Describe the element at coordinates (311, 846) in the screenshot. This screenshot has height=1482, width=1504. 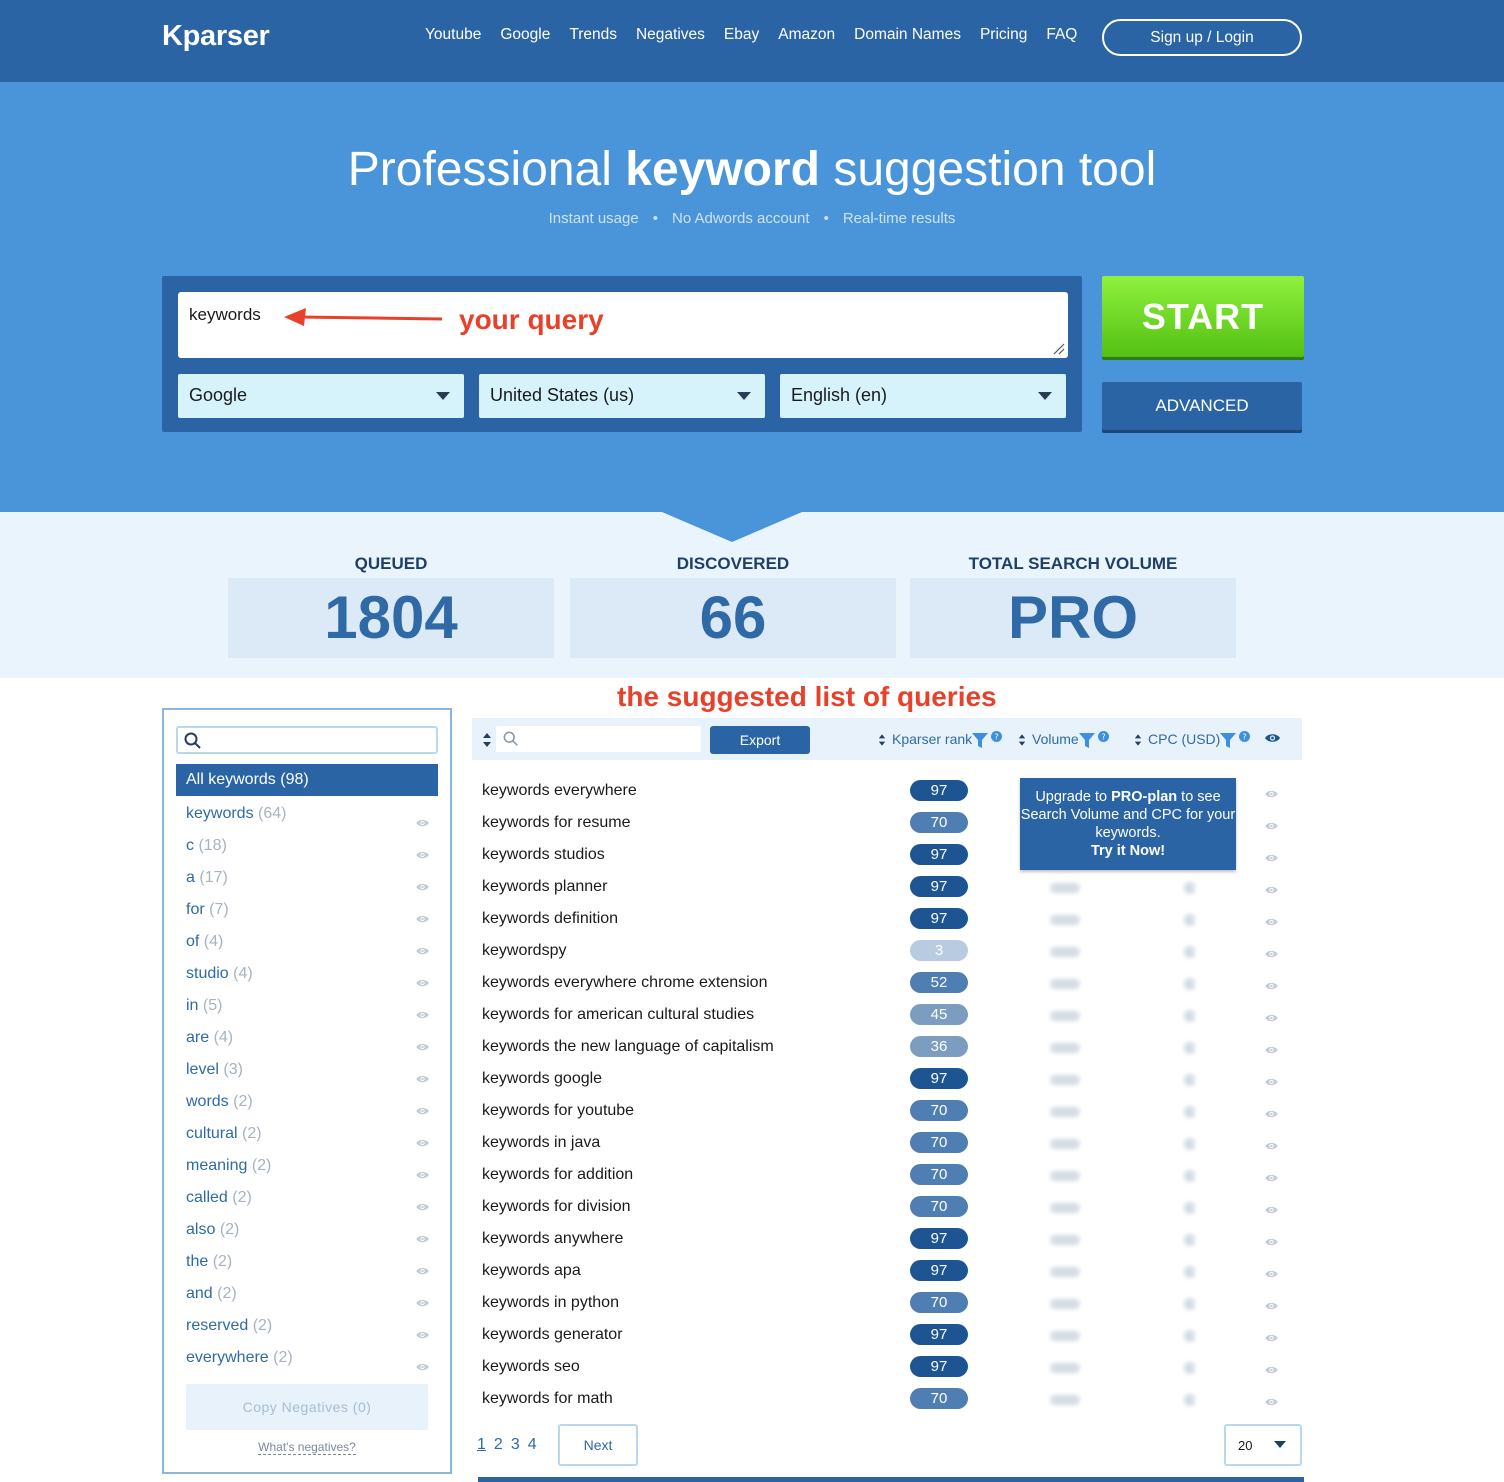
I see `filter-item-c: c (18)` at that location.